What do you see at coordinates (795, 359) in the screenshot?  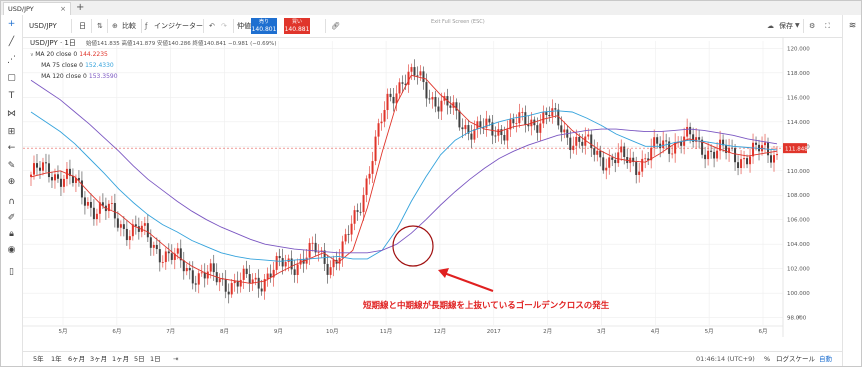 I see `log-scale-toggle: ログスケール` at bounding box center [795, 359].